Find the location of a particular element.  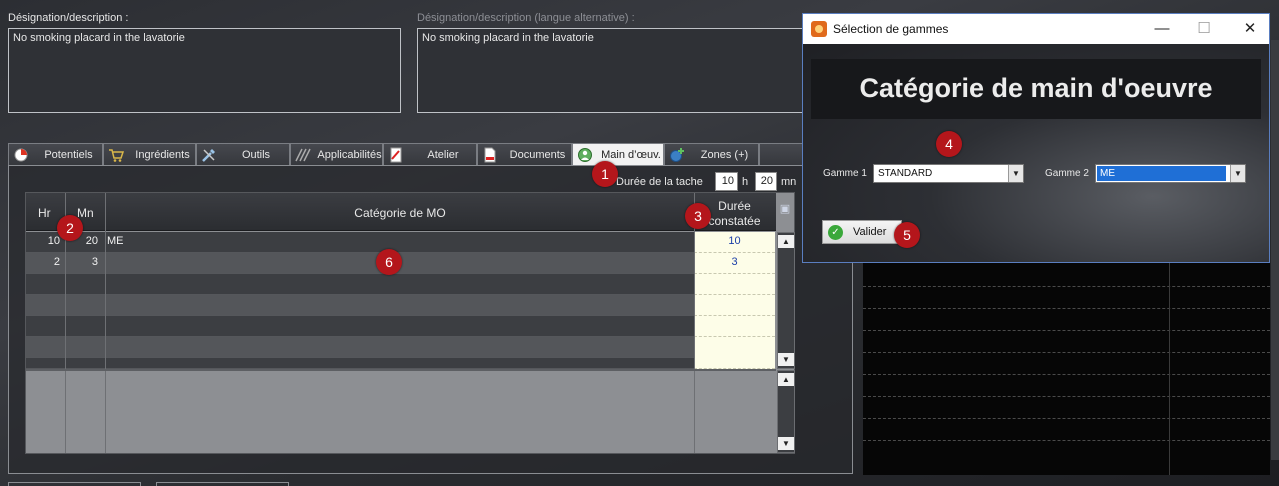

tab-main-oeuvre: Main d’œuv. is located at coordinates (618, 154).